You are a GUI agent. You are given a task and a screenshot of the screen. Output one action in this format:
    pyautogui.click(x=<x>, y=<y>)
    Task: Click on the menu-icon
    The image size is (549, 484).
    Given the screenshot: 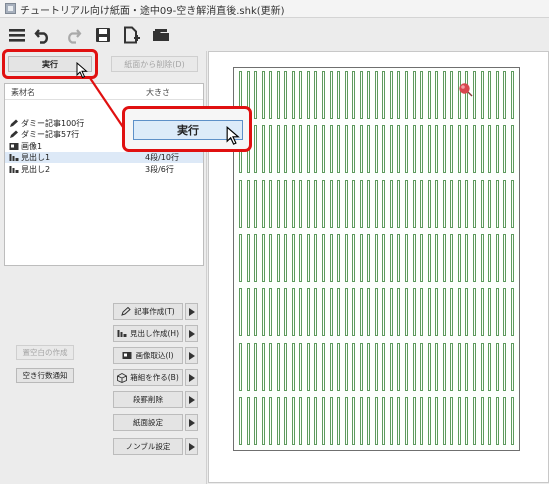 What is the action you would take?
    pyautogui.click(x=17, y=35)
    